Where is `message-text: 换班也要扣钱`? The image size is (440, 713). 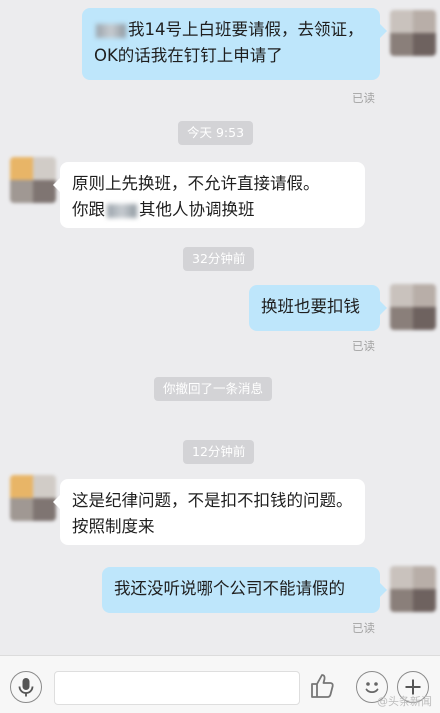 message-text: 换班也要扣钱 is located at coordinates (310, 306).